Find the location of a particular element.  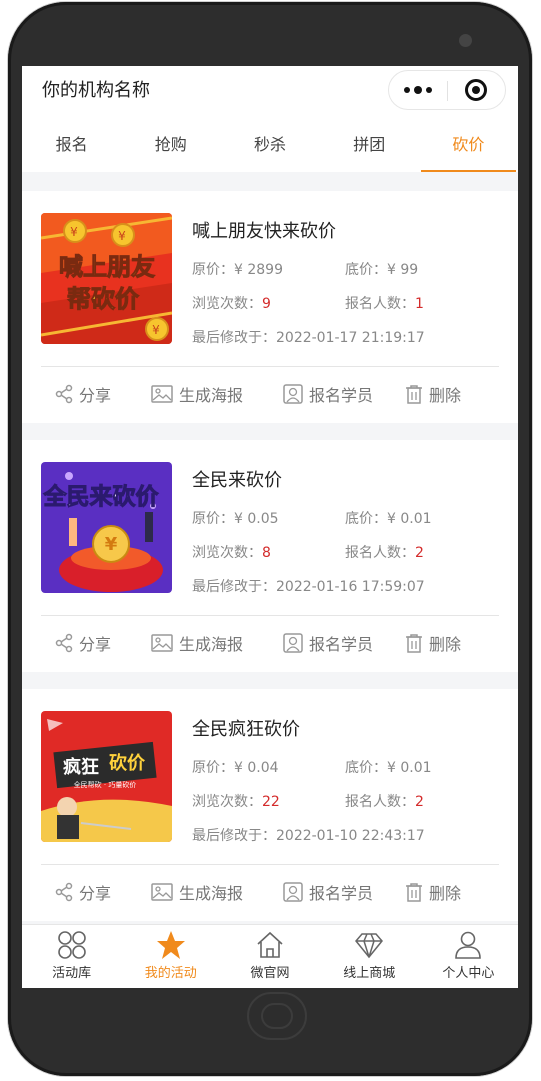

original-price: 原价：¥ 2899 is located at coordinates (237, 270).